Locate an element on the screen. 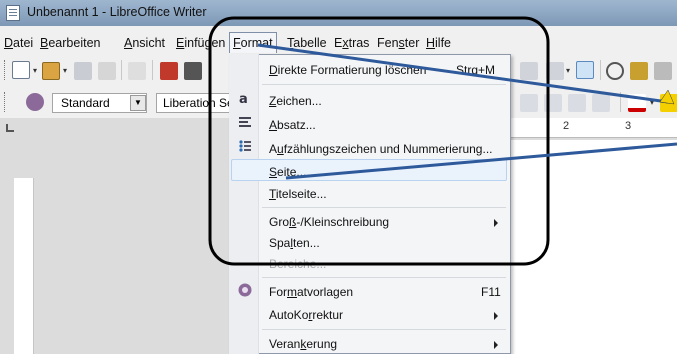 The width and height of the screenshot is (677, 354). open-folder-icon is located at coordinates (51, 71).